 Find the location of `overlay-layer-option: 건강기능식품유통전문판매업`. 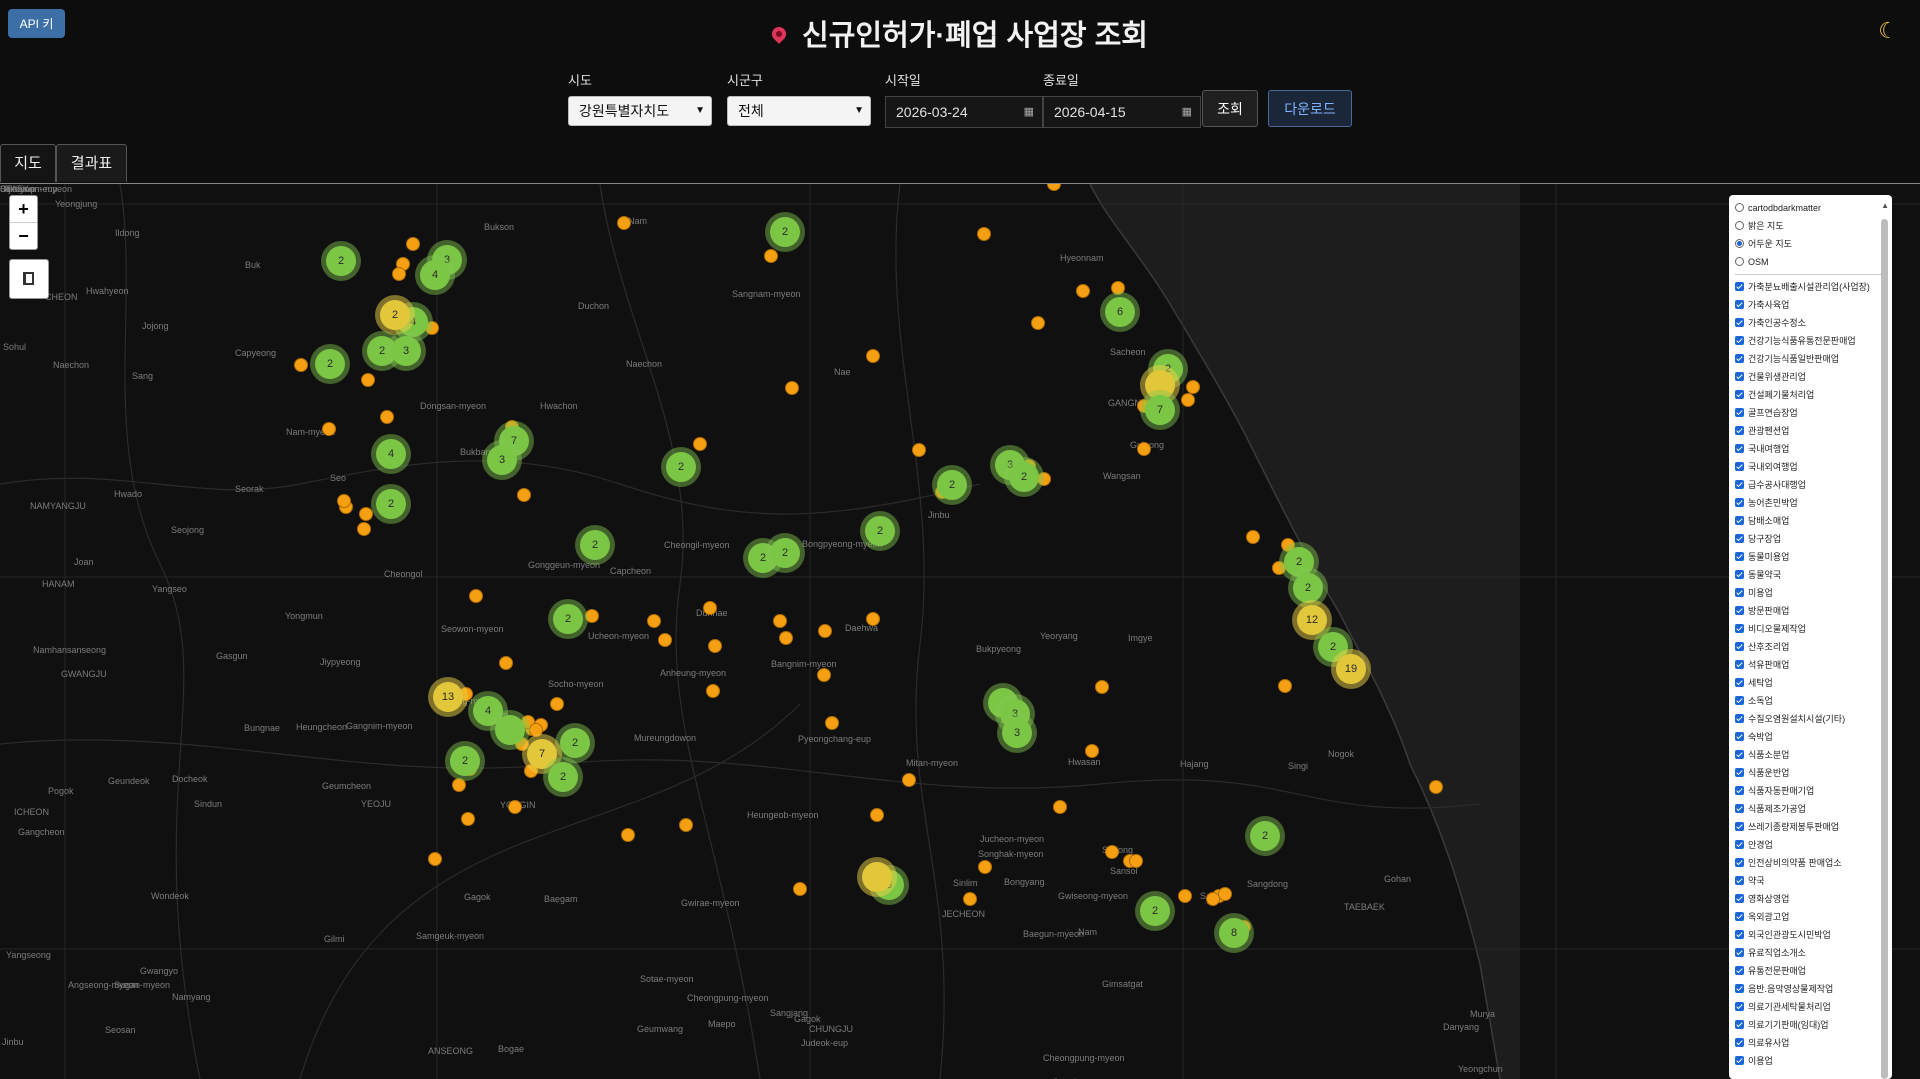

overlay-layer-option: 건강기능식품유통전문판매업 is located at coordinates (1810, 341).